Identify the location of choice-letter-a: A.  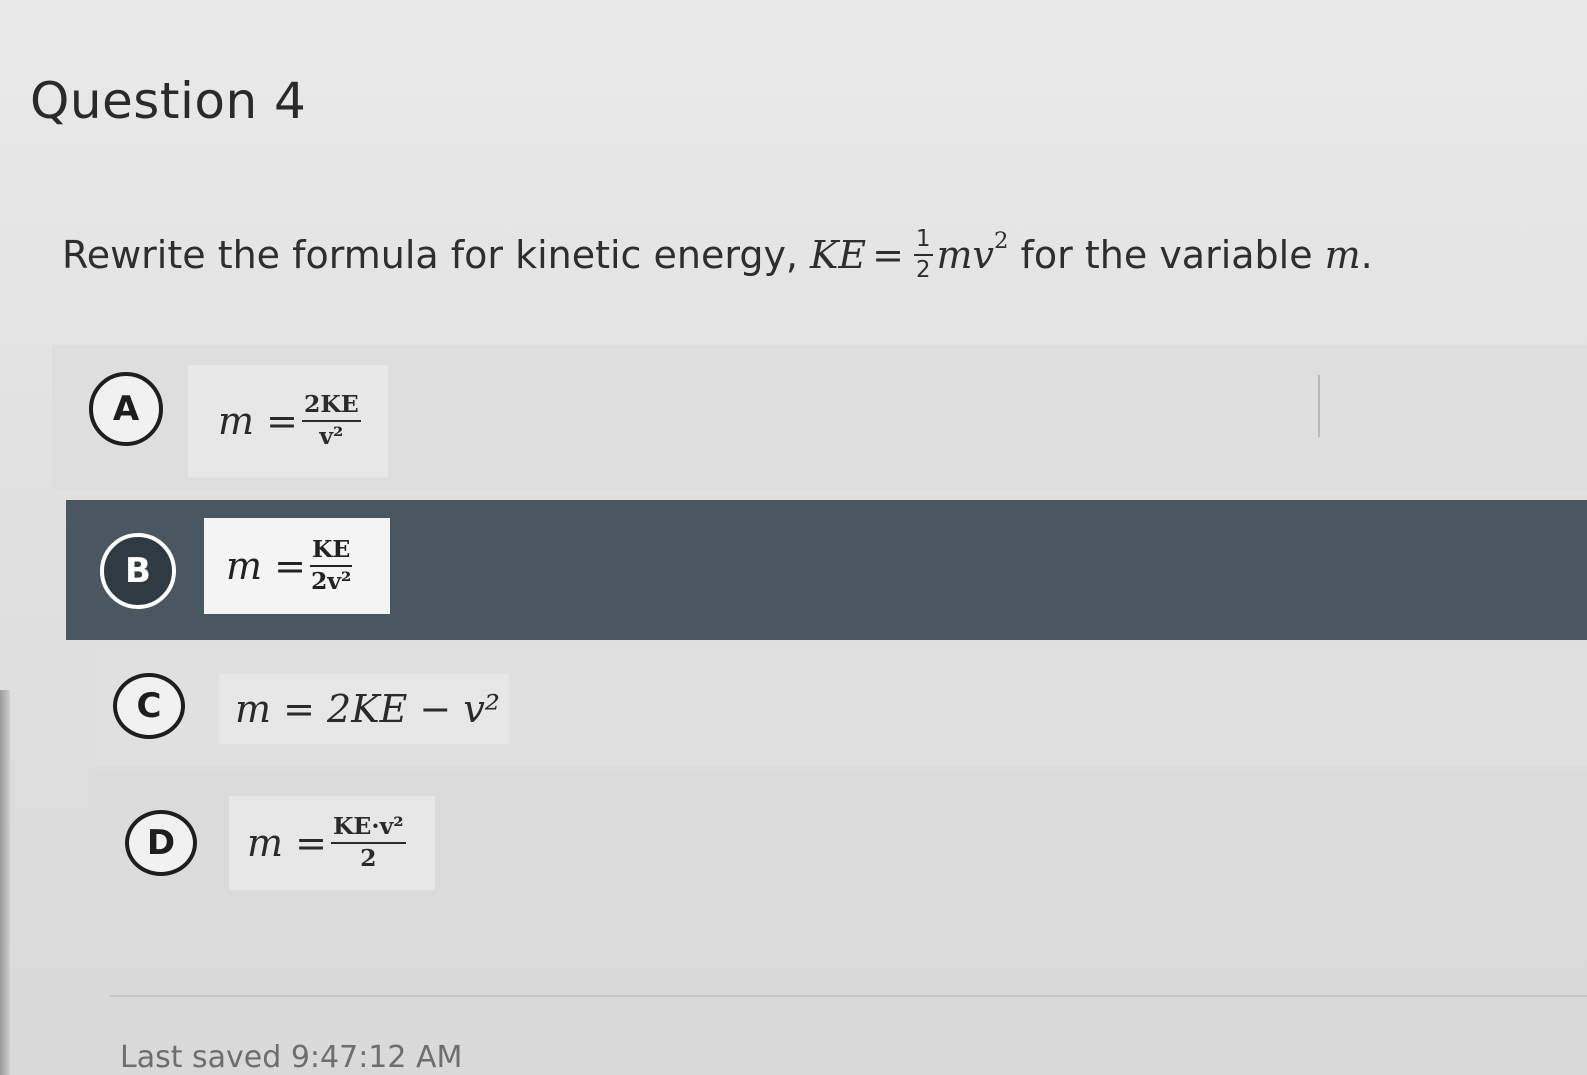
(126, 409).